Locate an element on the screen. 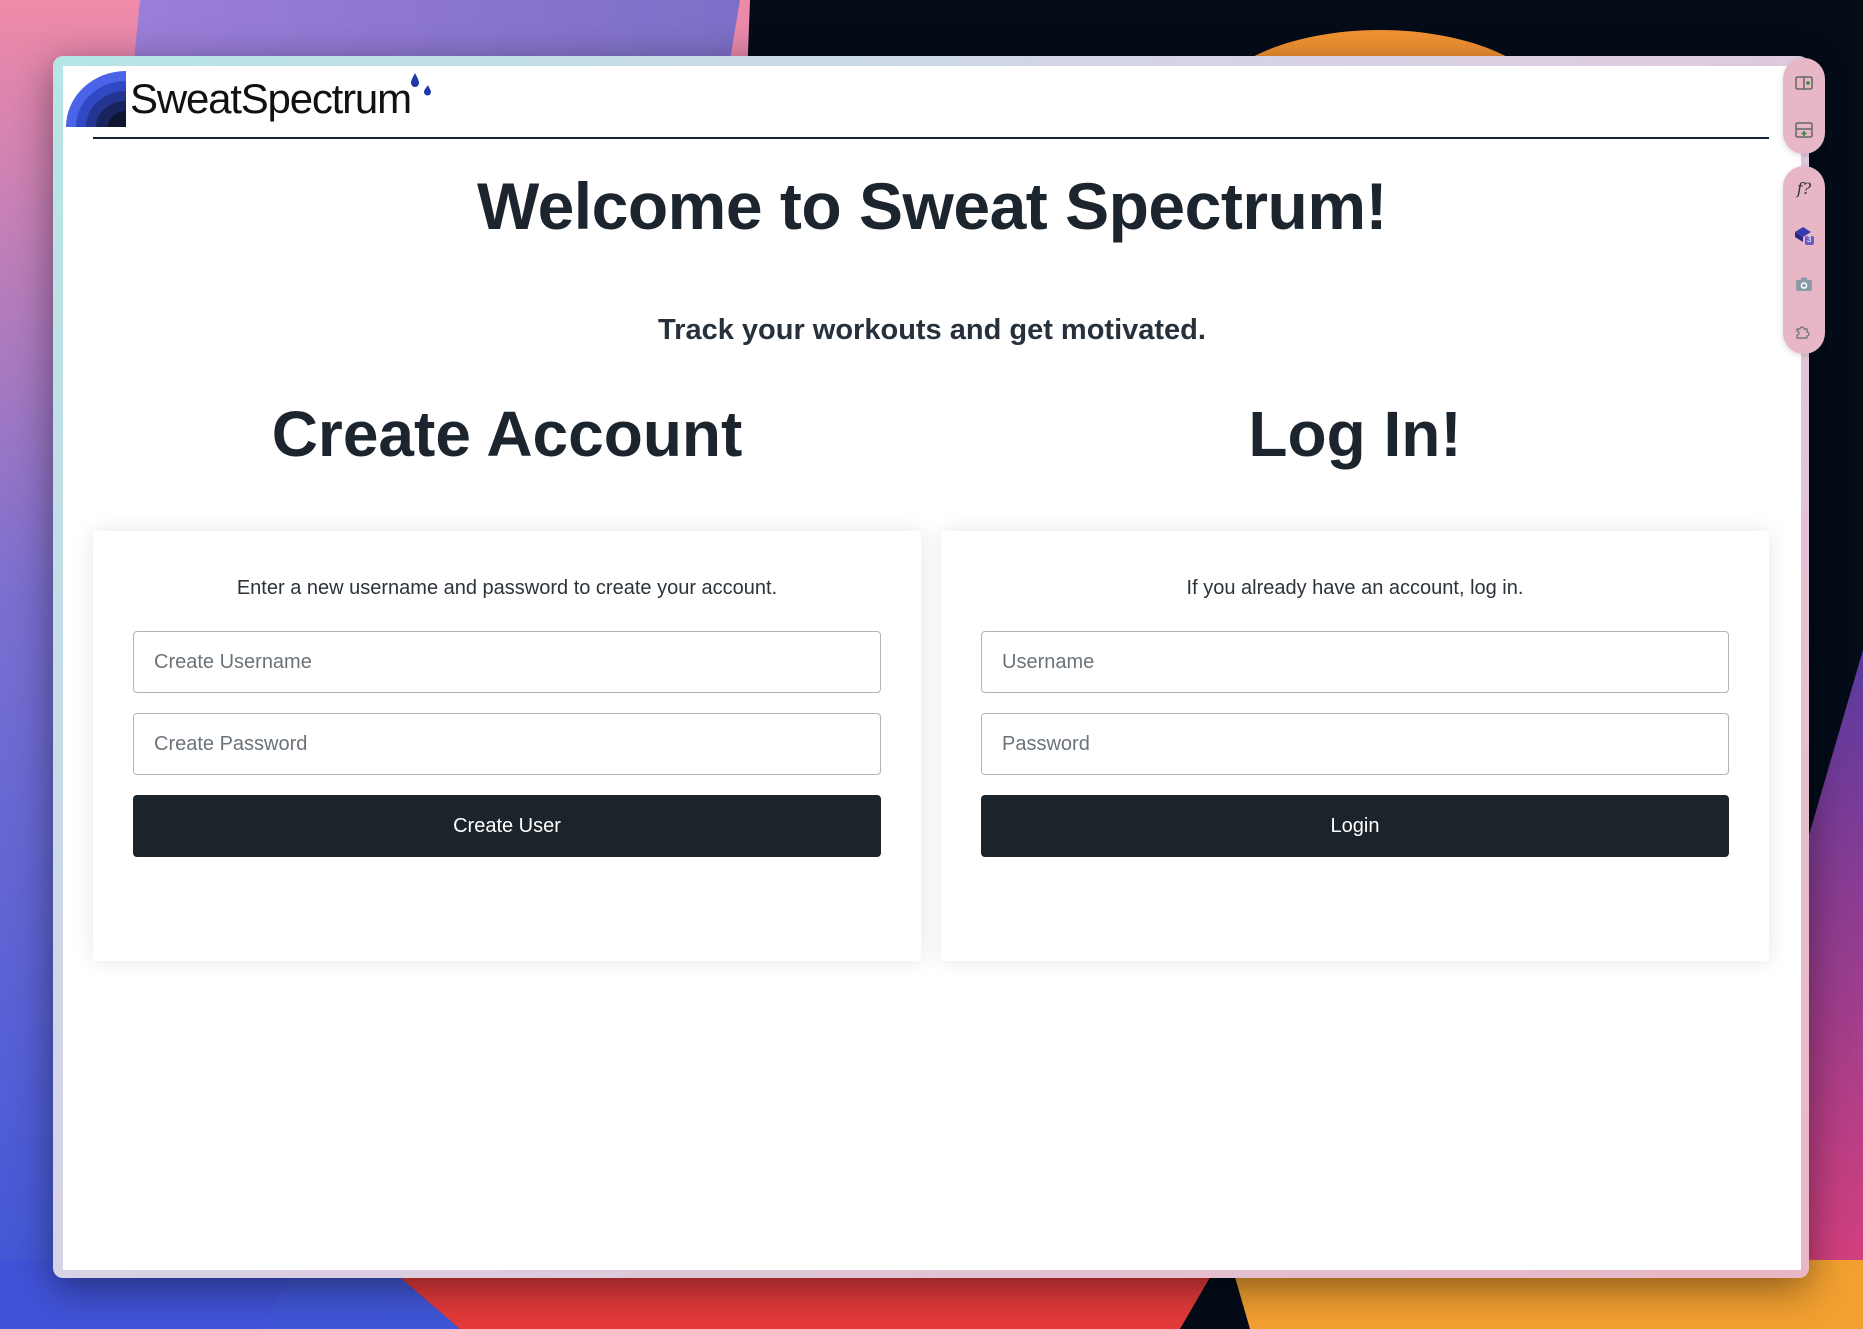  app-logo: SweatSpectrum is located at coordinates (250, 99).